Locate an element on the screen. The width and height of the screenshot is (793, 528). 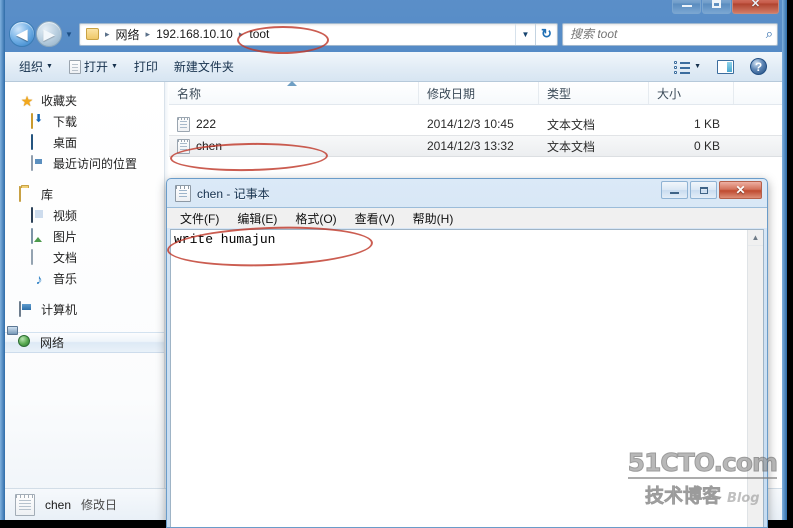
forward-button: ▶ is located at coordinates (49, 34).